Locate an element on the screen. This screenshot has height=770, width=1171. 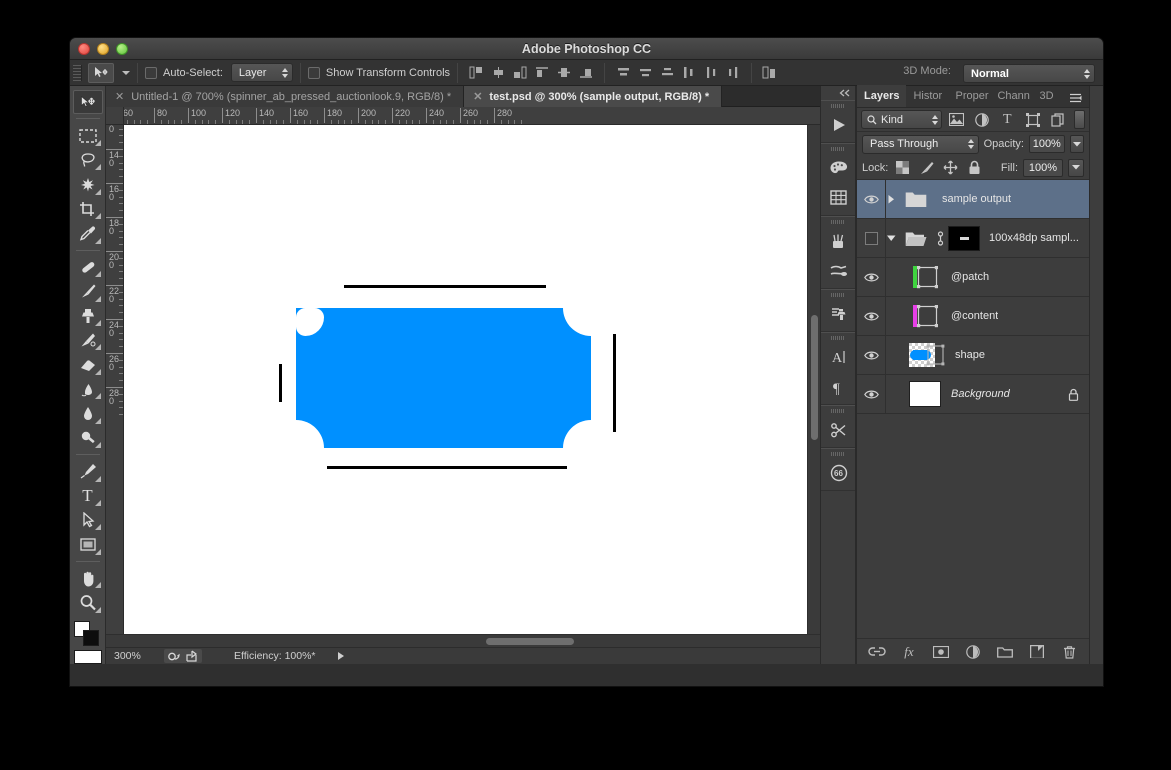
lock-all-icon is located at coordinates (974, 168).